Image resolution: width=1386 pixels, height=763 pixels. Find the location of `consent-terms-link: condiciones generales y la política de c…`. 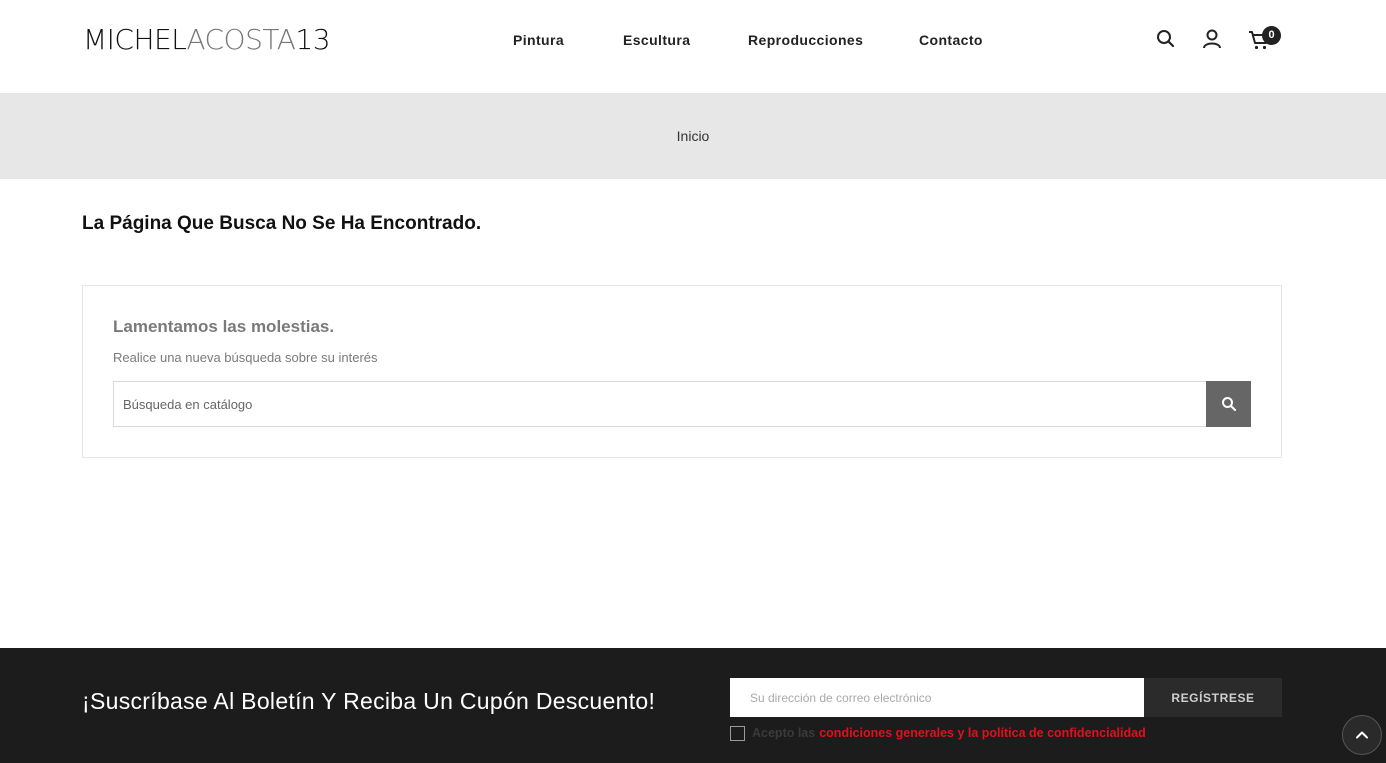

consent-terms-link: condiciones generales y la política de c… is located at coordinates (982, 733).